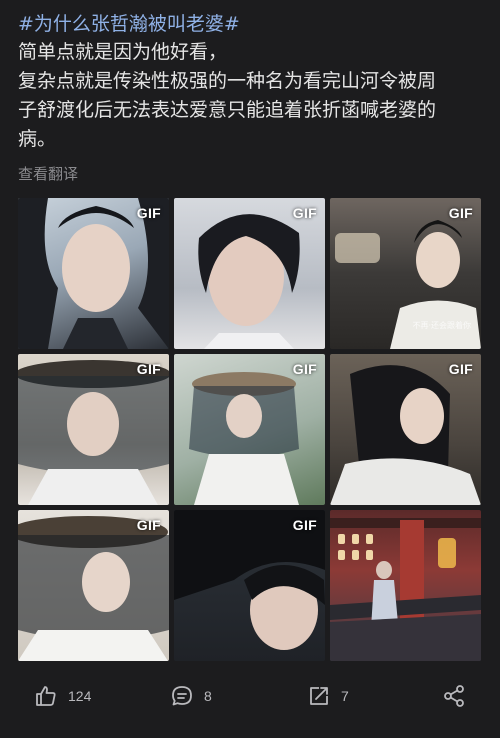 This screenshot has width=500, height=738. What do you see at coordinates (319, 696) in the screenshot?
I see `share-arrow-icon` at bounding box center [319, 696].